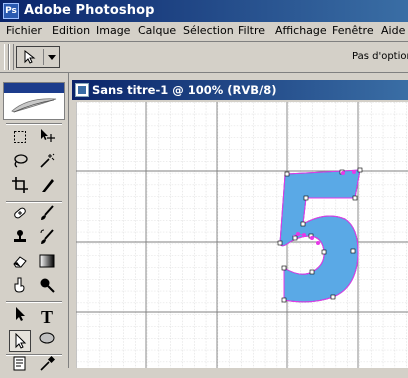 The width and height of the screenshot is (408, 378). Describe the element at coordinates (82, 90) in the screenshot. I see `document-icon` at that location.